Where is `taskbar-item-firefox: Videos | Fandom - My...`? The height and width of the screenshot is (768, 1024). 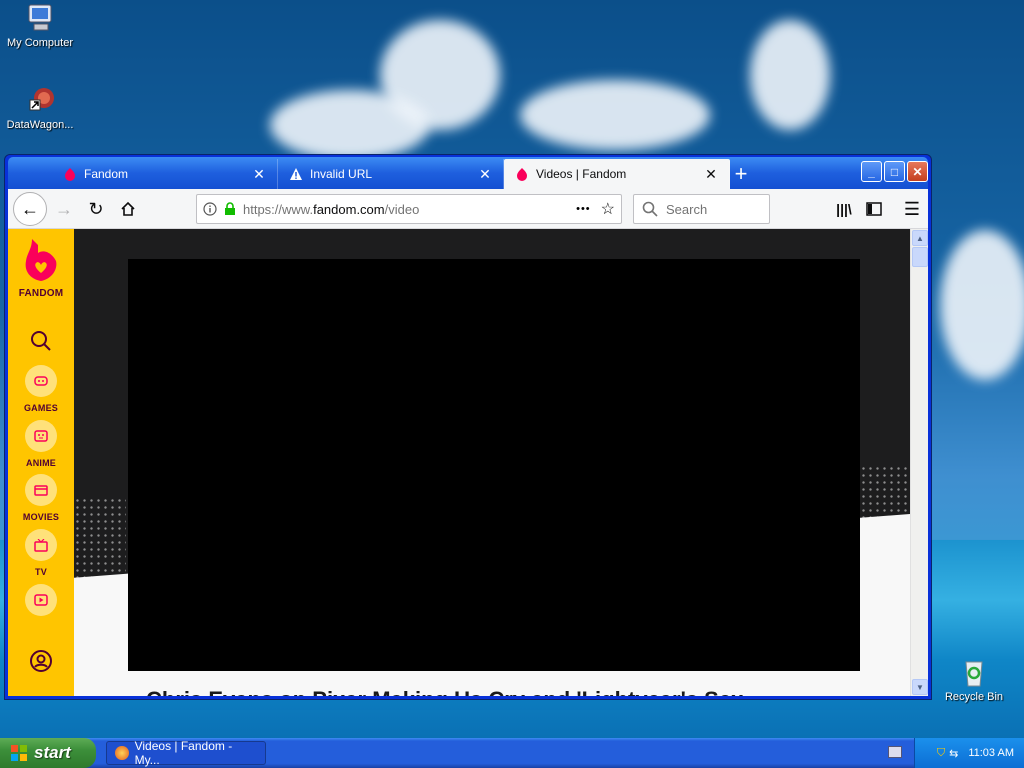 taskbar-item-firefox: Videos | Fandom - My... is located at coordinates (186, 753).